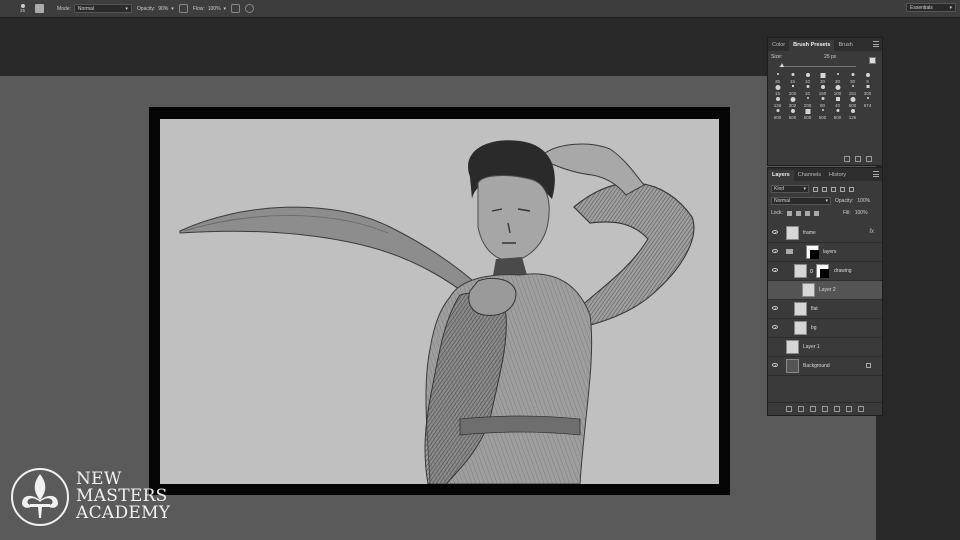  I want to click on link-layers-icon, so click(789, 409).